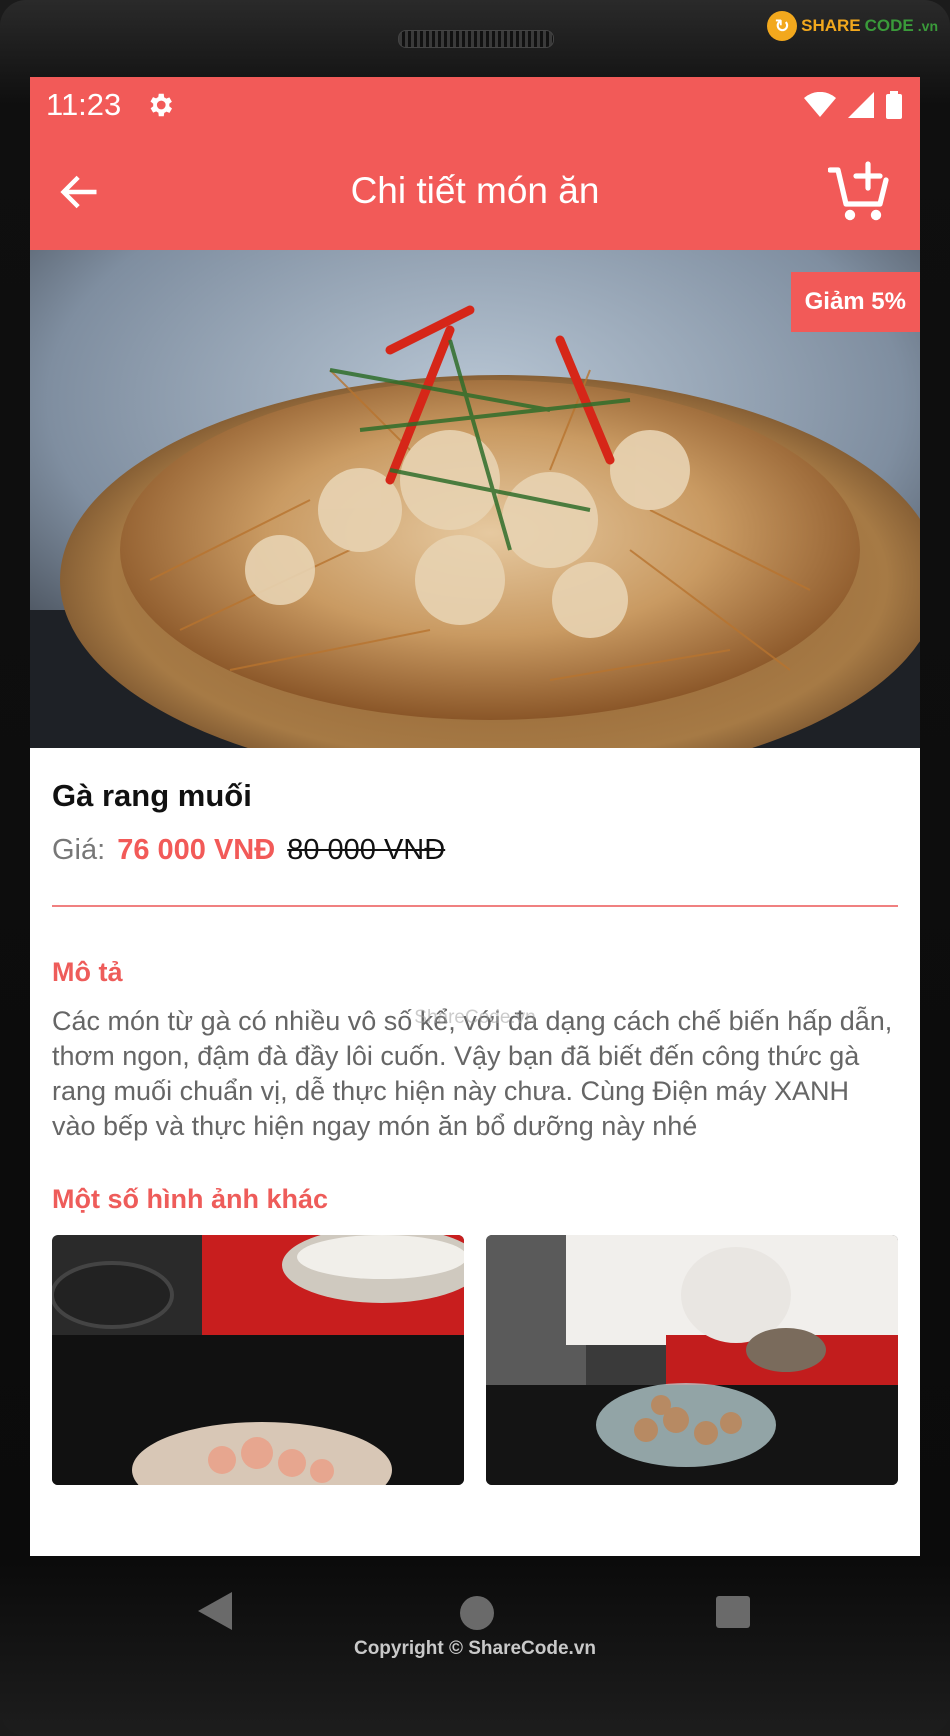  What do you see at coordinates (475, 104) in the screenshot?
I see `status-bar: 11:23` at bounding box center [475, 104].